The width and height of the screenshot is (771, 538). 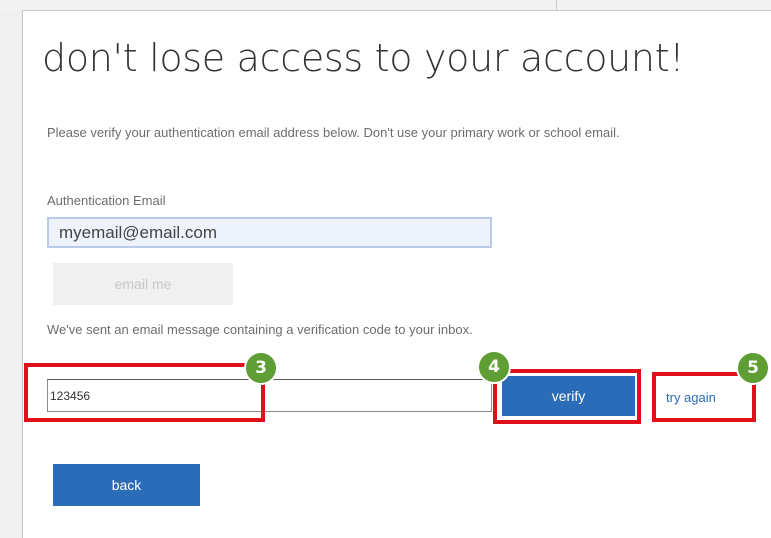 I want to click on back-button: back, so click(x=126, y=485).